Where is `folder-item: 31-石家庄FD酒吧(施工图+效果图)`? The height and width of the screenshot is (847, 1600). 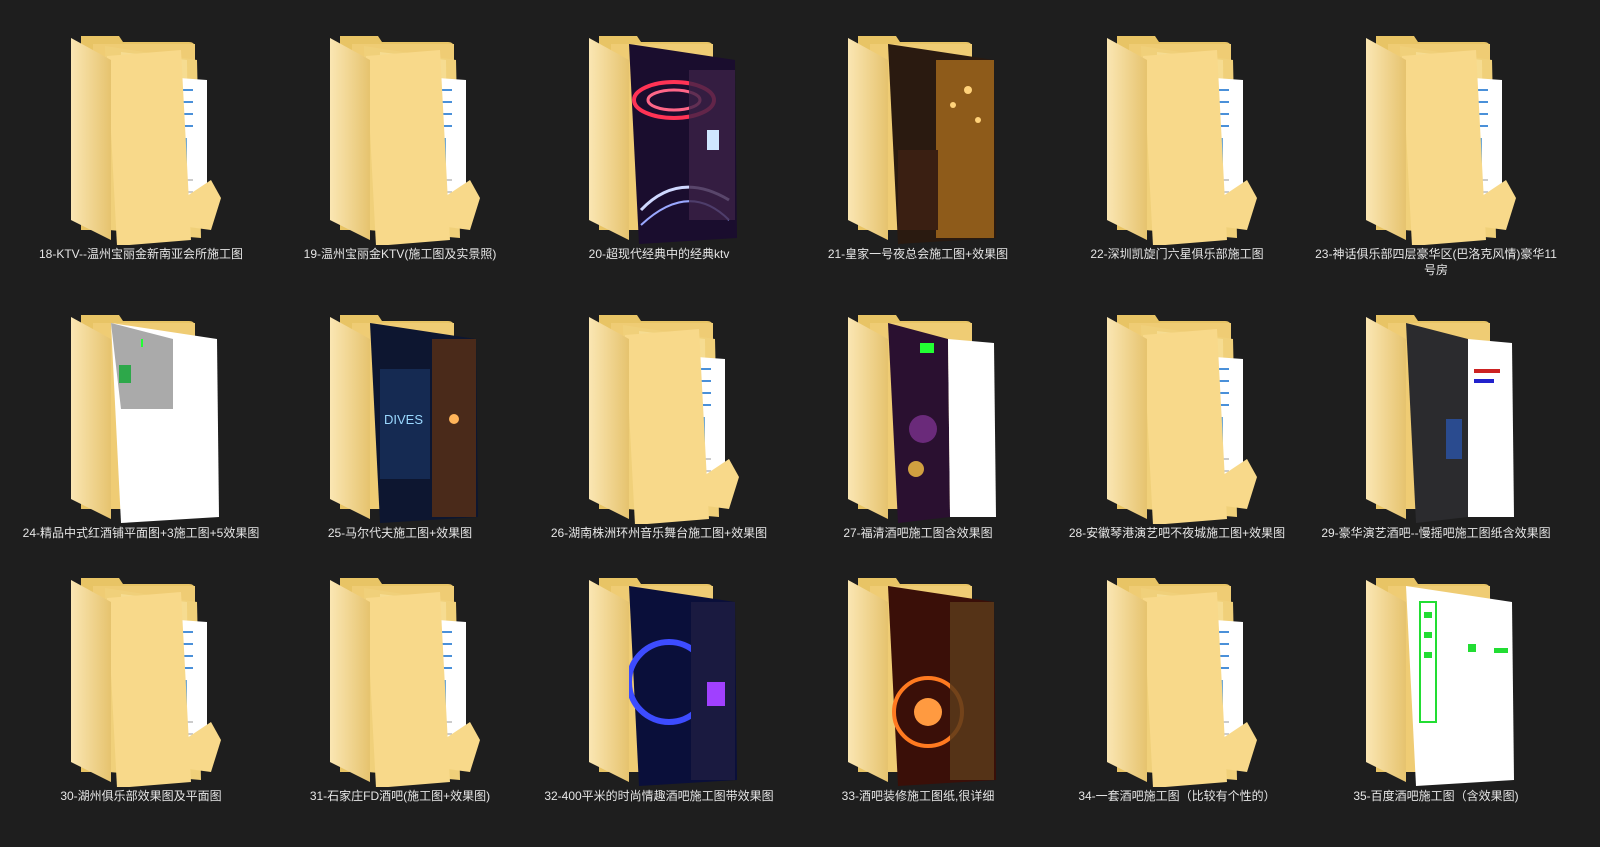
folder-item: 31-石家庄FD酒吧(施工图+效果图) is located at coordinates (400, 677).